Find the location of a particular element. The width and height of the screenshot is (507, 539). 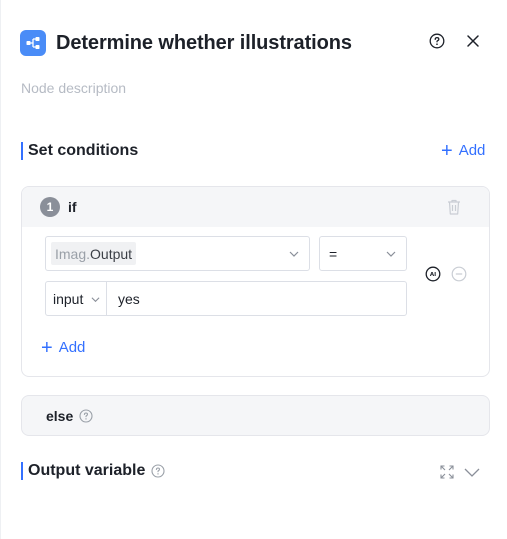

trash-icon is located at coordinates (454, 207).